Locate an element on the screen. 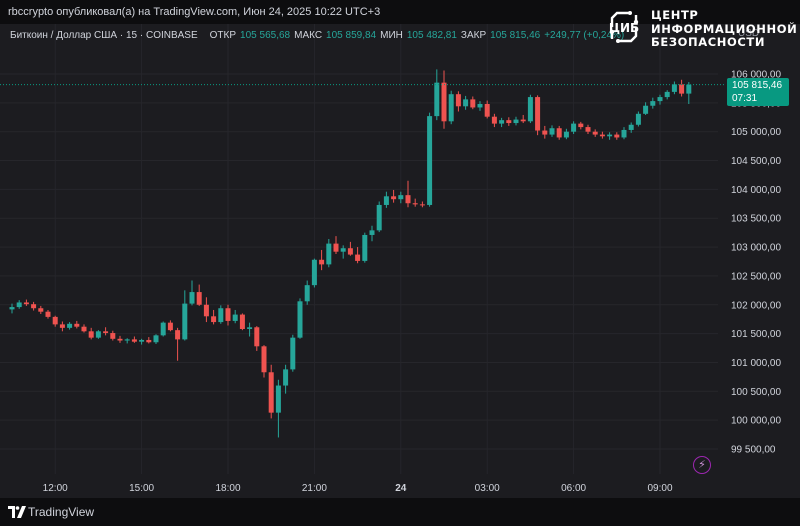  y-tick-label: 100 000,00 is located at coordinates (756, 421).